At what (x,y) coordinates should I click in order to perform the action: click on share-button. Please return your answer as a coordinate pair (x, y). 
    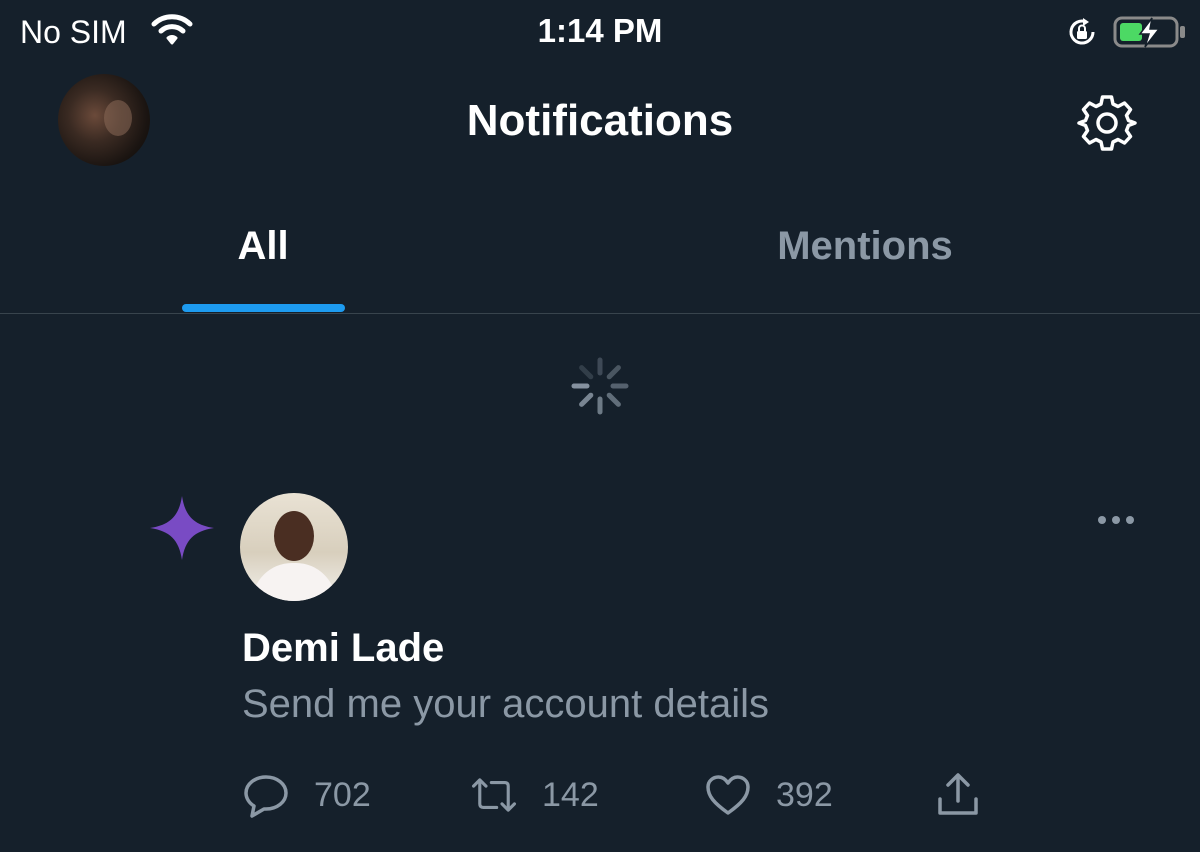
    Looking at the image, I should click on (958, 795).